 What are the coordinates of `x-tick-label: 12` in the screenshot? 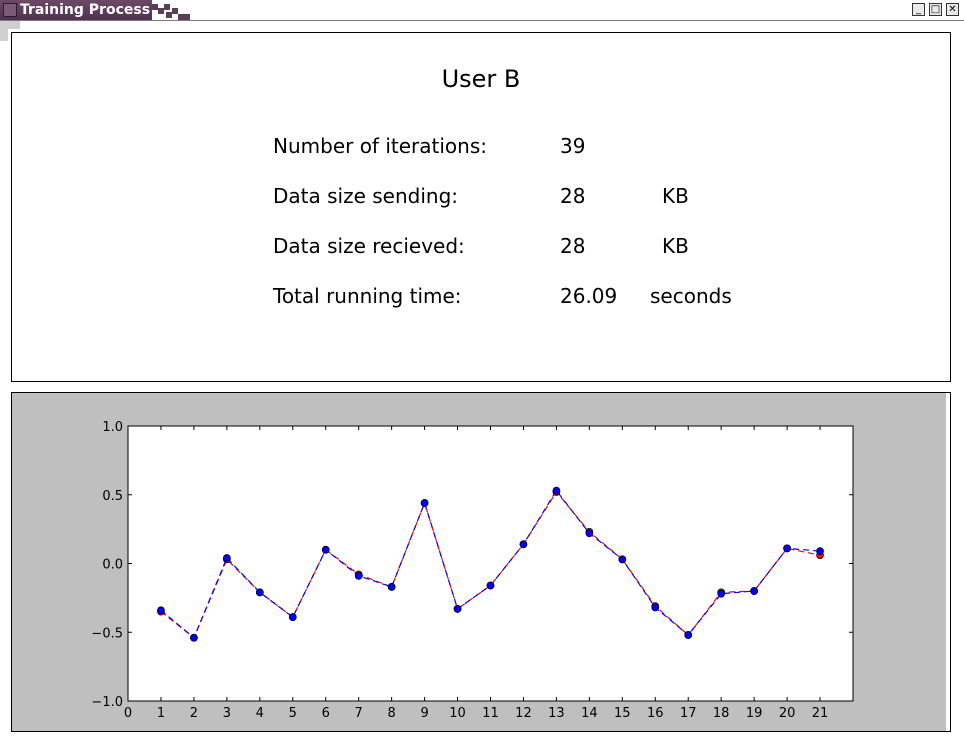 It's located at (523, 713).